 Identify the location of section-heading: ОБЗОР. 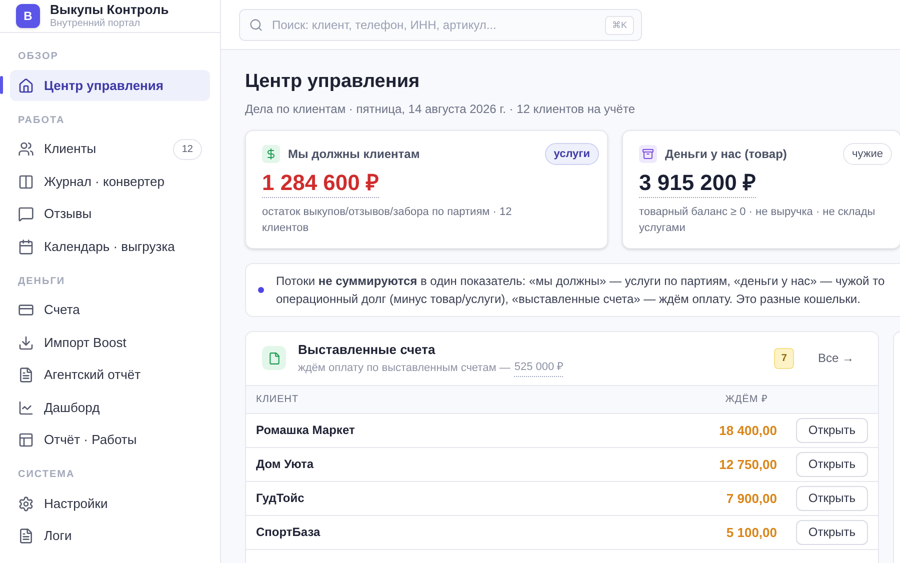
(38, 57).